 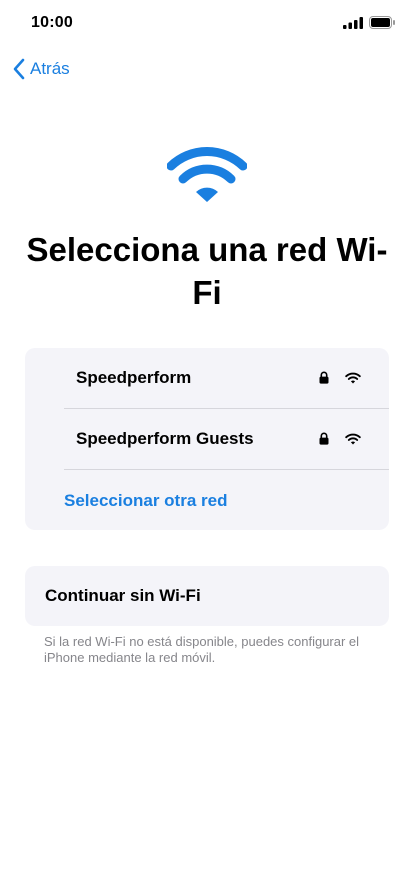 I want to click on network-row-speedperform: Speedperform, so click(x=207, y=378).